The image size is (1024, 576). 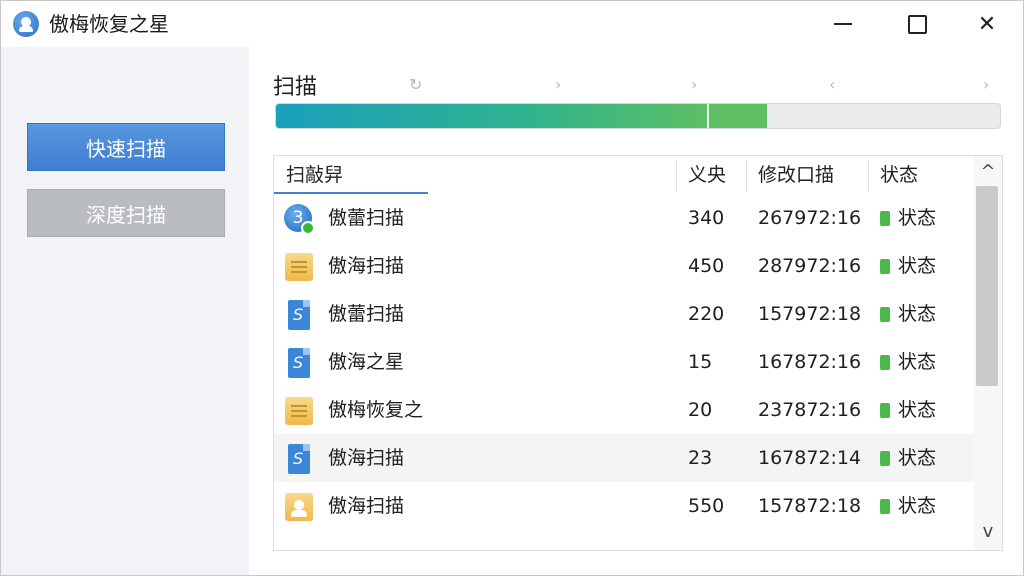 What do you see at coordinates (796, 175) in the screenshot?
I see `column-header-modified: 修改口描` at bounding box center [796, 175].